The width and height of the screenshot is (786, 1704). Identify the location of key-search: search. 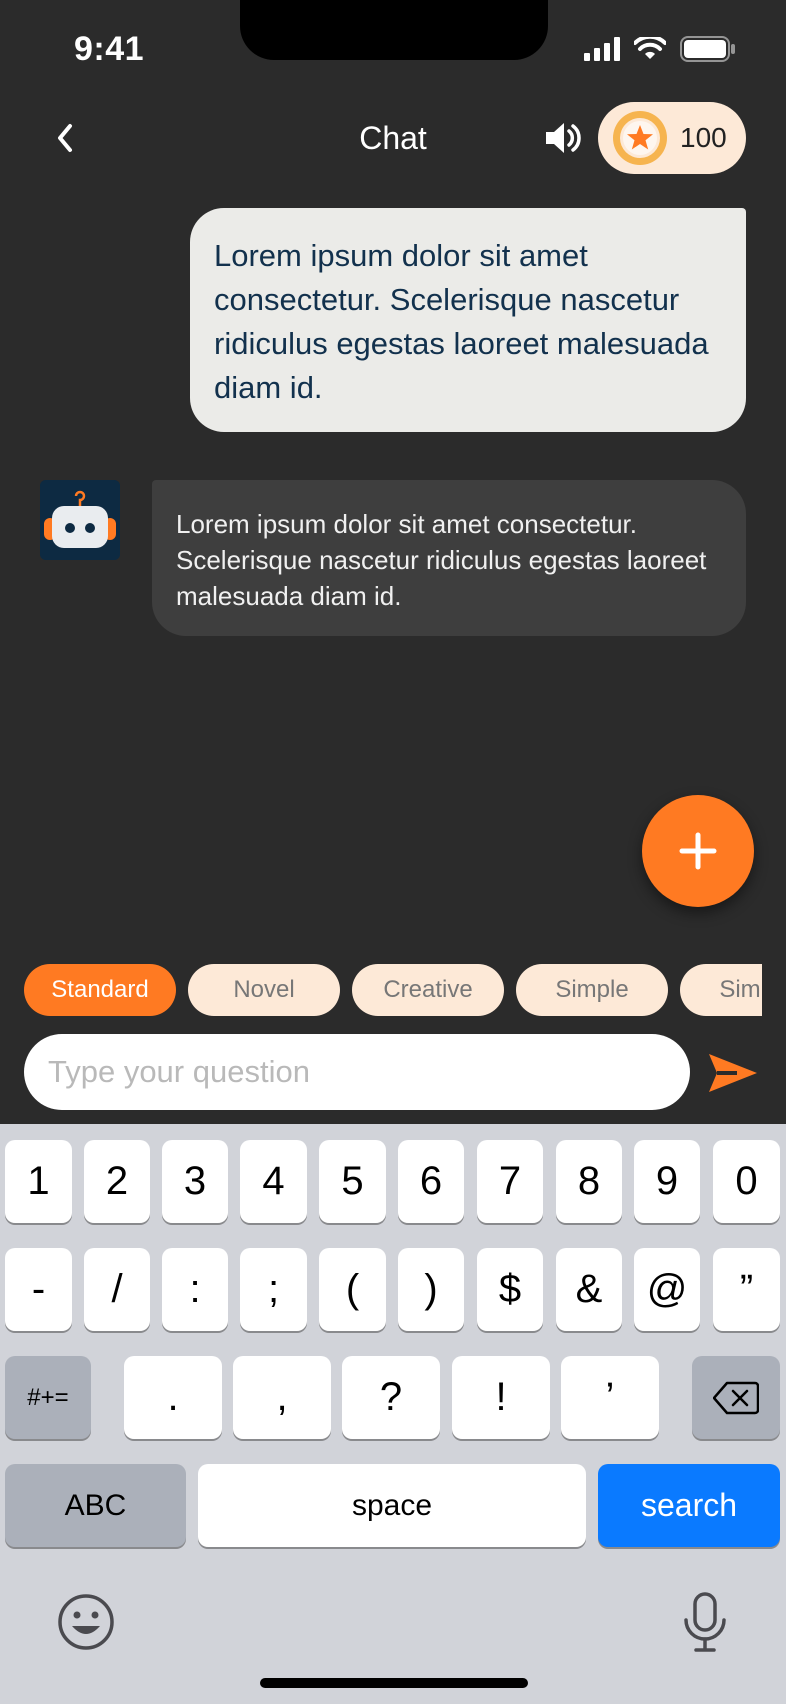
(689, 1505).